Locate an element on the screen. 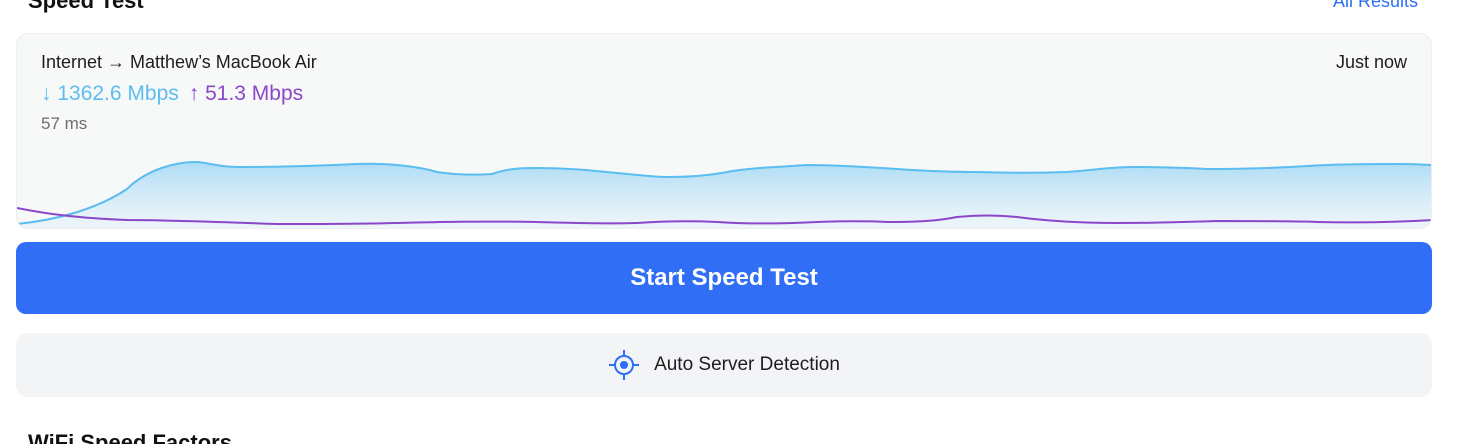 This screenshot has height=444, width=1462. result-timestamp: Just now is located at coordinates (1371, 62).